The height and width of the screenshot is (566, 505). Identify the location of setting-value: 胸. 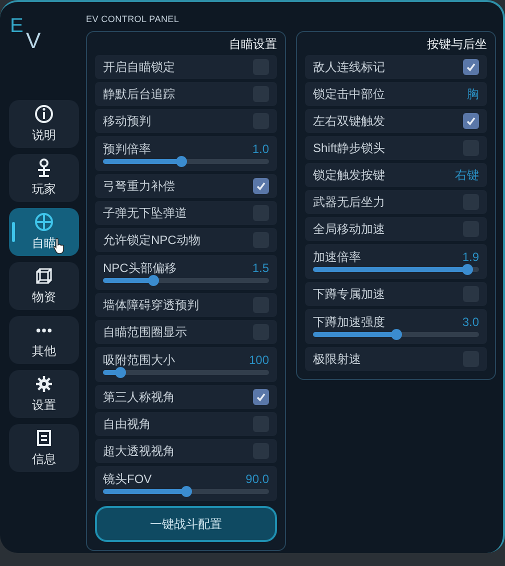
(473, 93).